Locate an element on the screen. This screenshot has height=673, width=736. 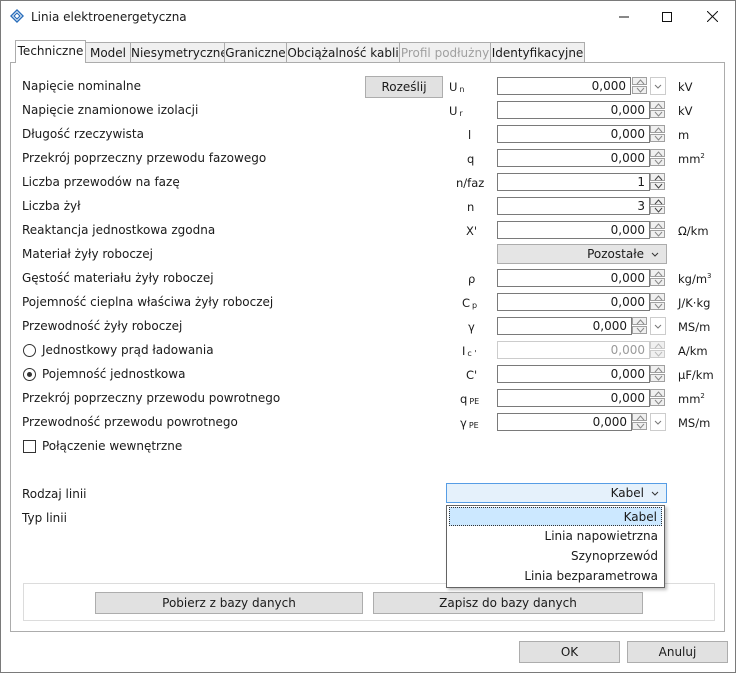
symbol-ic: Ic ' is located at coordinates (469, 351).